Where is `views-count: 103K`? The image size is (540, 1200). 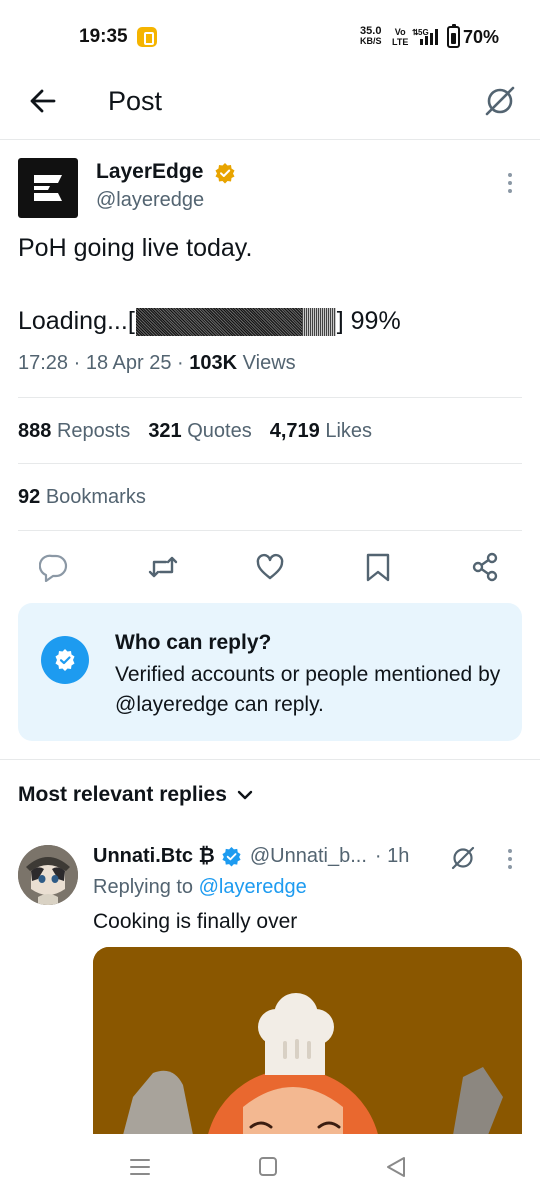 views-count: 103K is located at coordinates (213, 363).